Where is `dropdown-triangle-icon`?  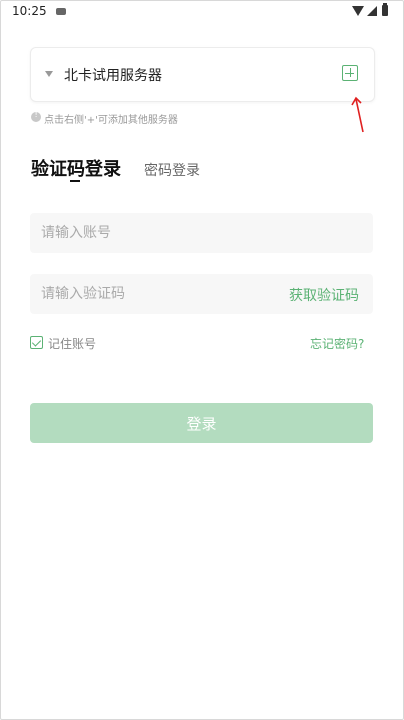 dropdown-triangle-icon is located at coordinates (49, 74).